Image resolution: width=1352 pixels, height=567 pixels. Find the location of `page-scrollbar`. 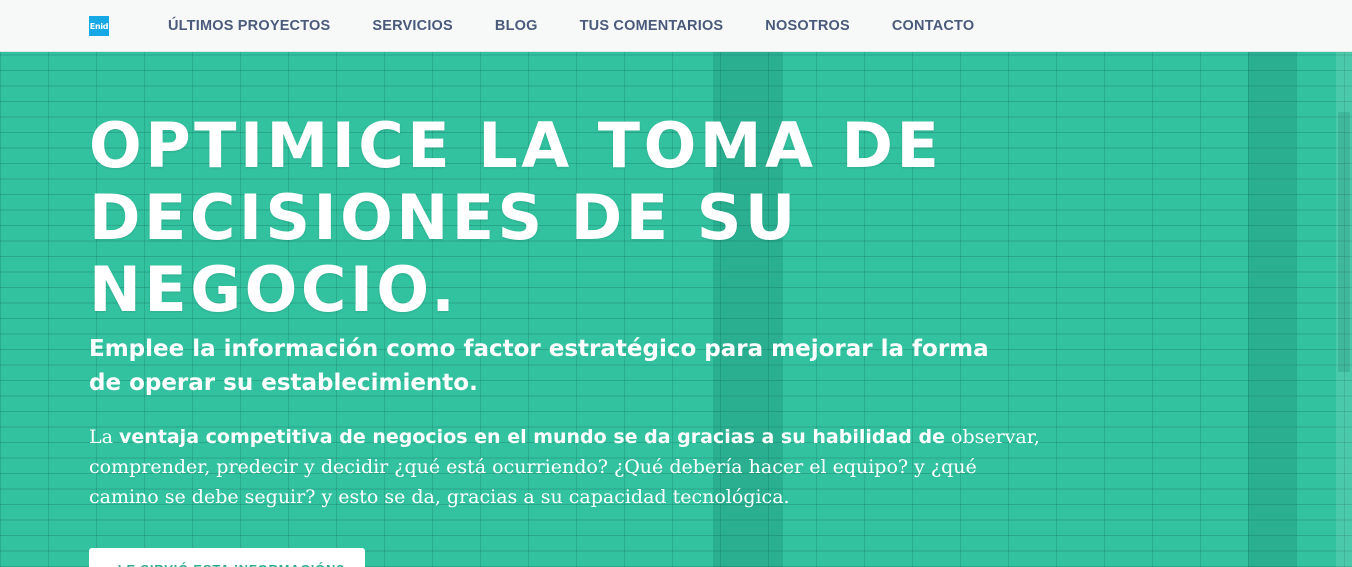

page-scrollbar is located at coordinates (1344, 309).